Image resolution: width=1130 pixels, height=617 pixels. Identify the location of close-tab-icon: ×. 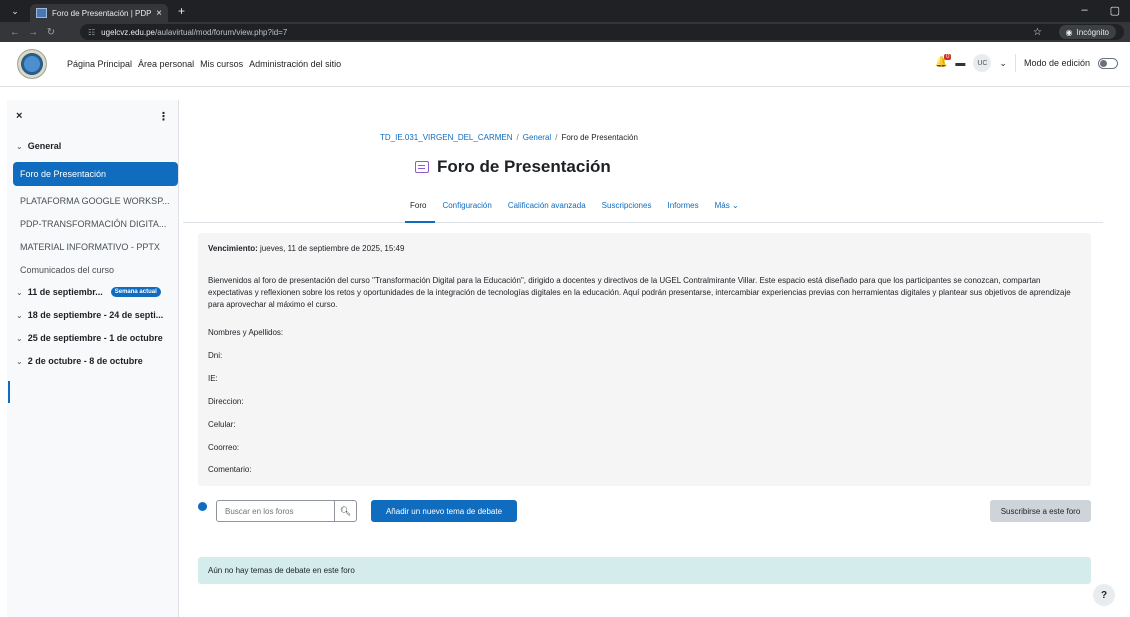
(159, 13).